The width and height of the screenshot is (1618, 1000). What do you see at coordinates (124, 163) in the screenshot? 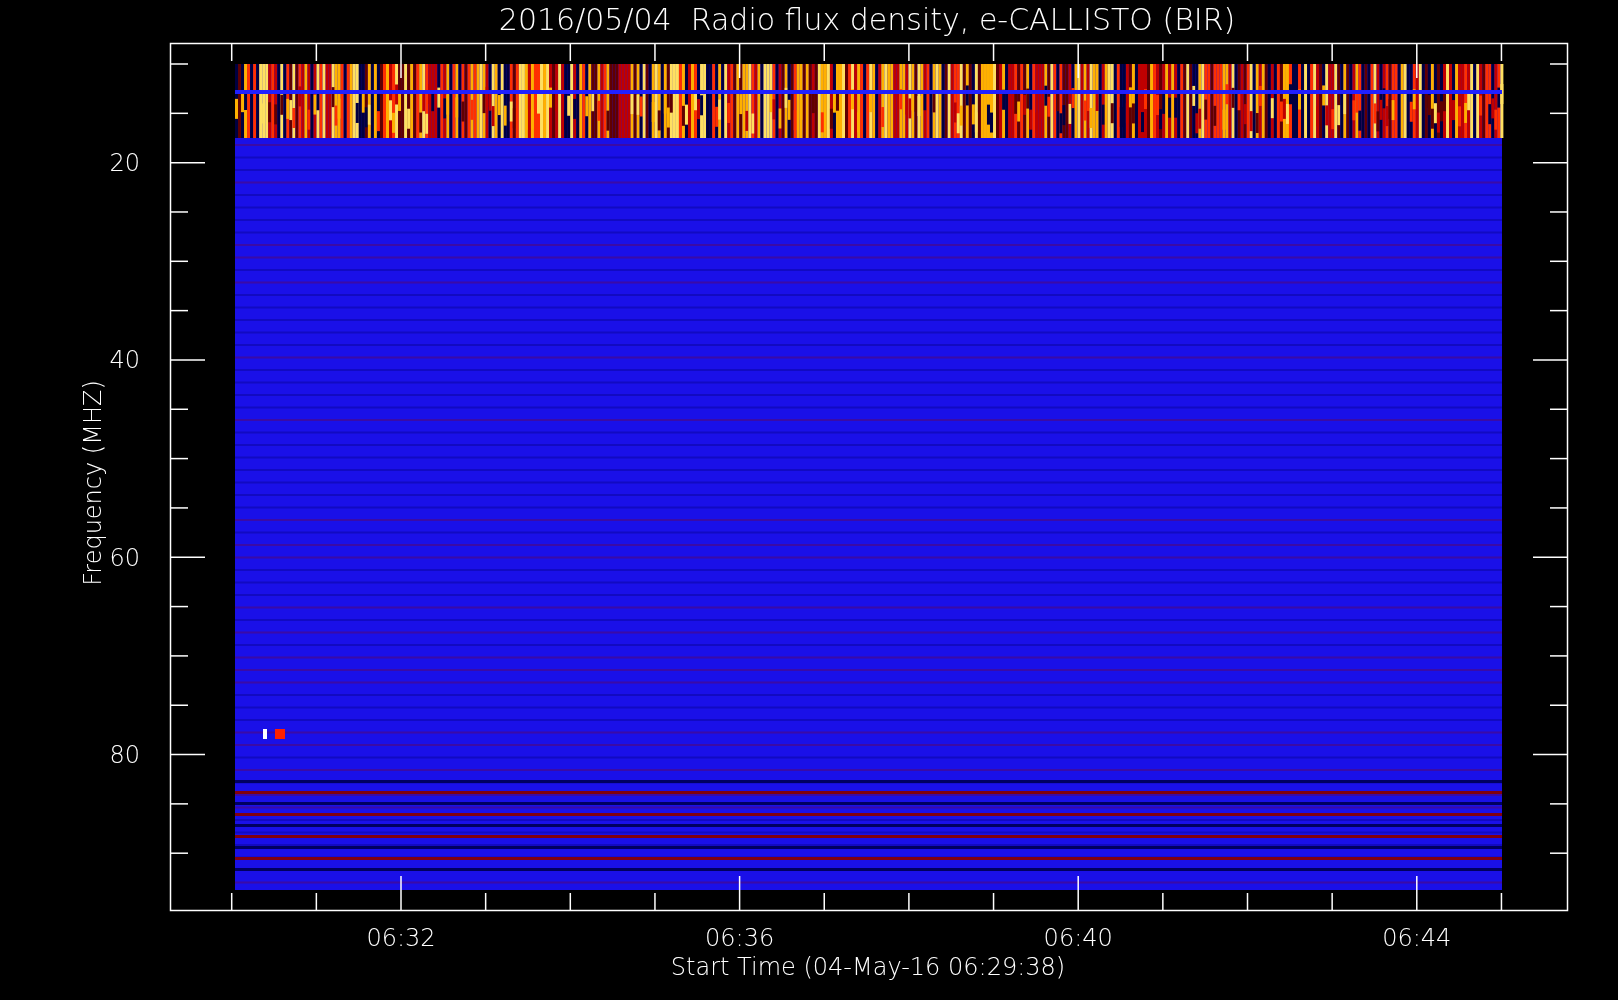
I see `y-tick-label: 20` at bounding box center [124, 163].